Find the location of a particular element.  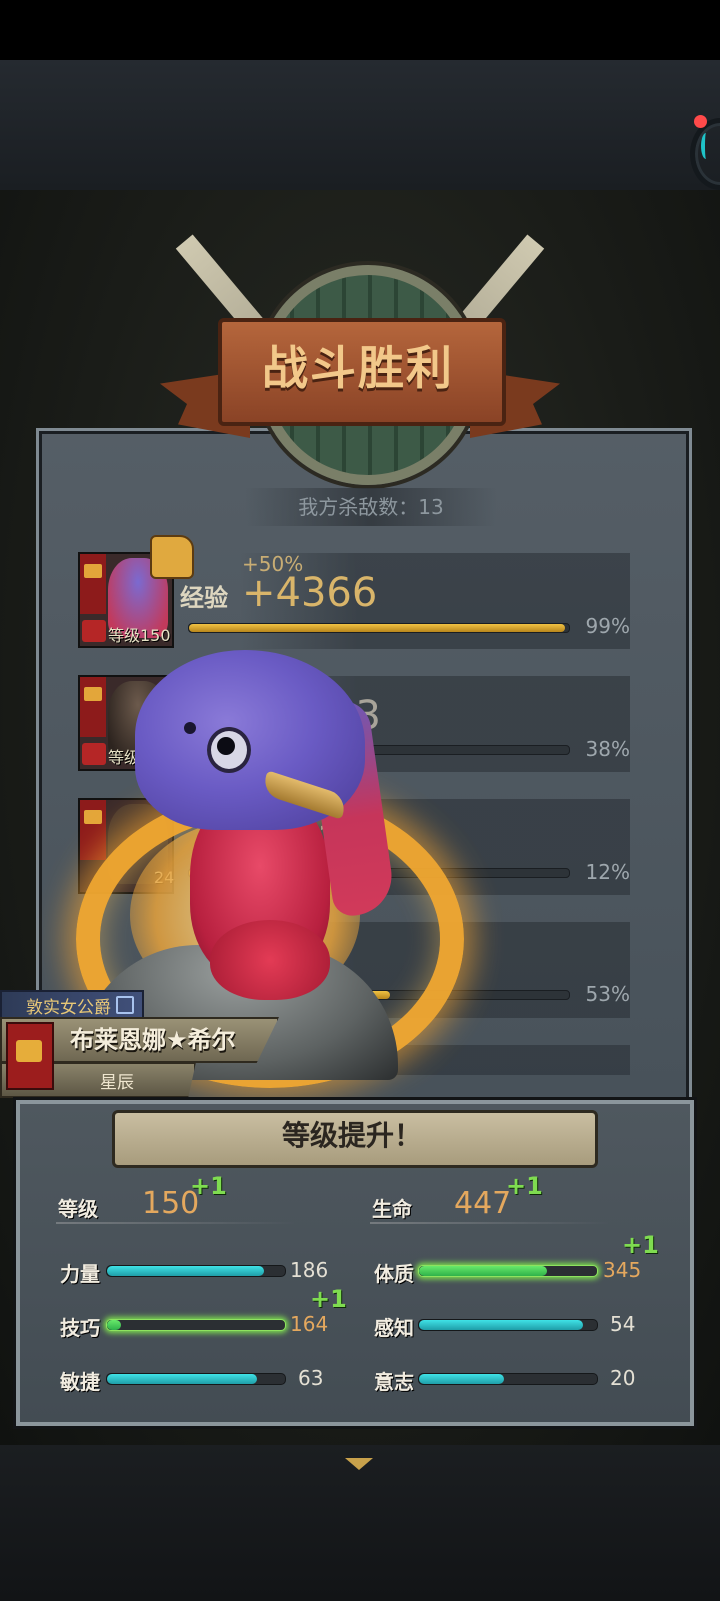

thumbs-up-icon is located at coordinates (172, 557).